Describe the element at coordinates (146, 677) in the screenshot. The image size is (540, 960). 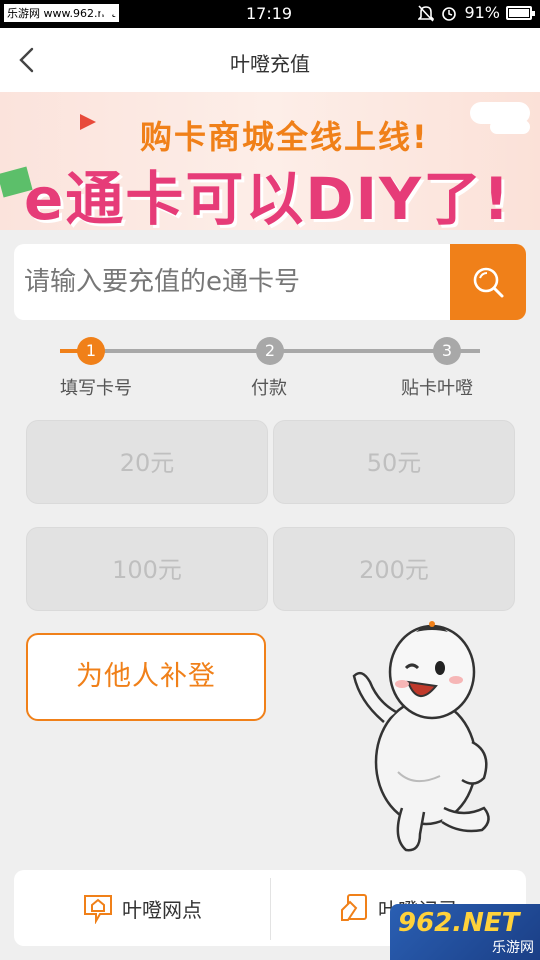
I see `recharge-for-others-button: 为他人补登` at that location.